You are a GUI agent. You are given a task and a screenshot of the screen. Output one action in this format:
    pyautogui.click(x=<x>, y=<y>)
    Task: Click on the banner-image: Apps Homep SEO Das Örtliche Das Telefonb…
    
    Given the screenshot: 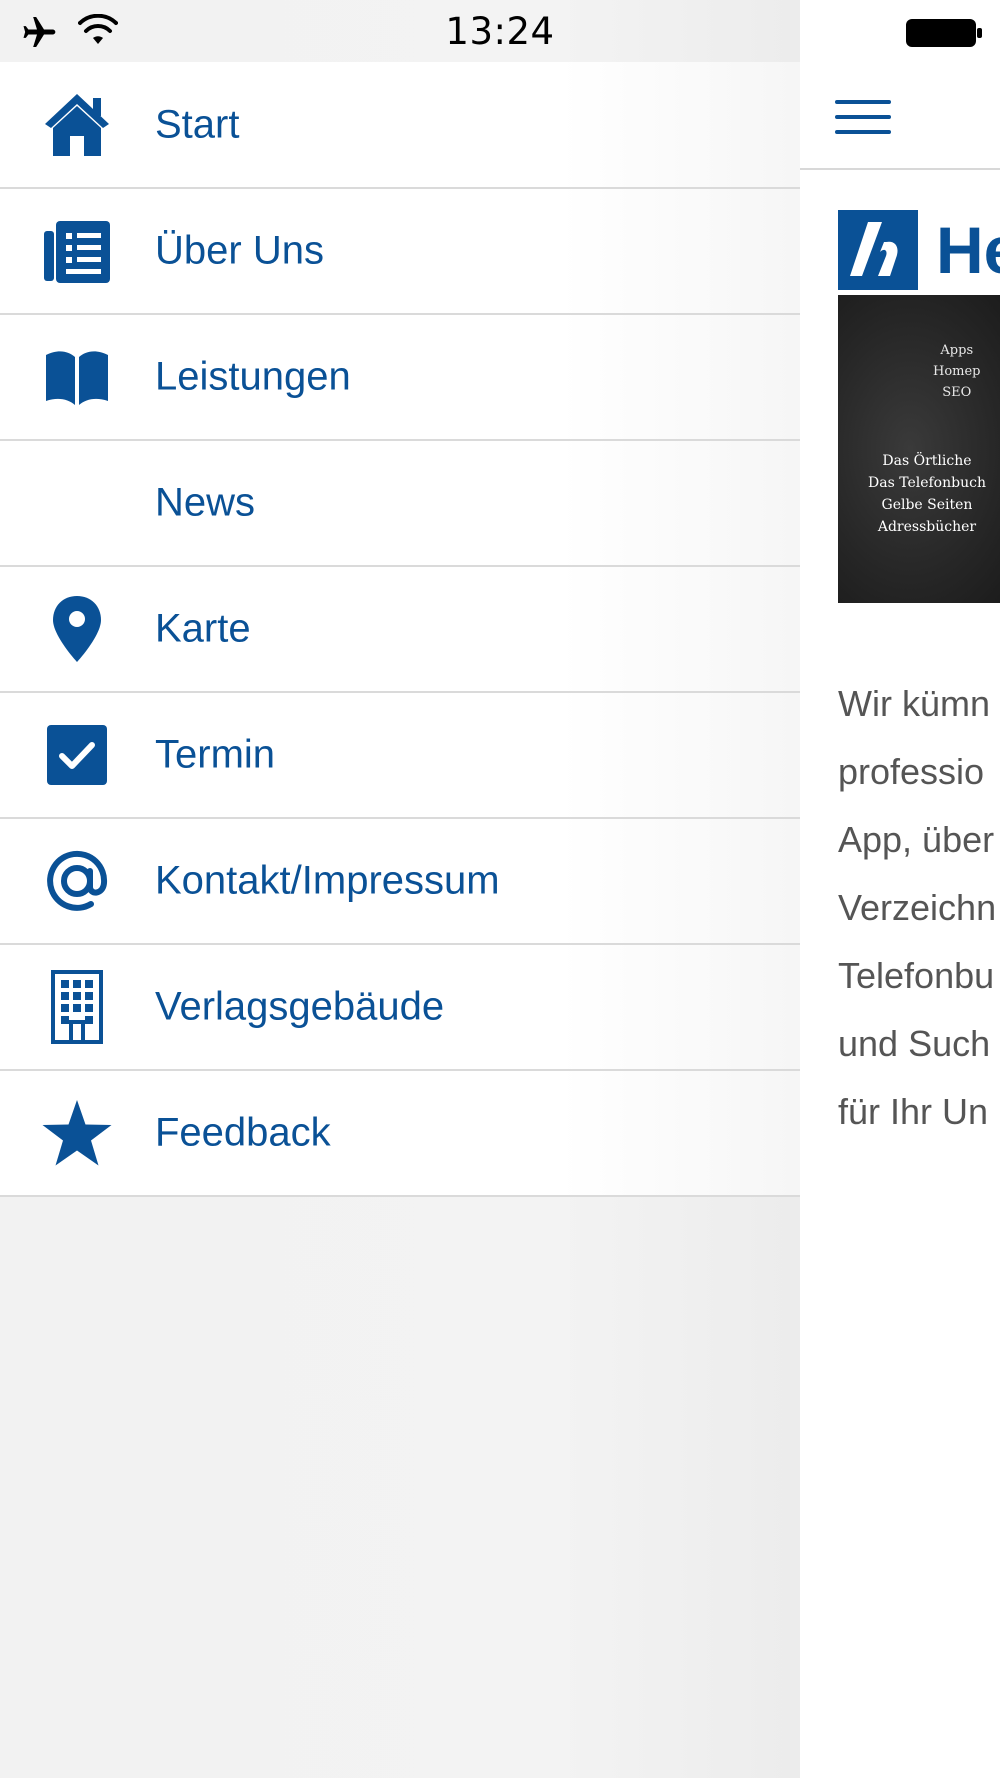 What is the action you would take?
    pyautogui.click(x=919, y=449)
    